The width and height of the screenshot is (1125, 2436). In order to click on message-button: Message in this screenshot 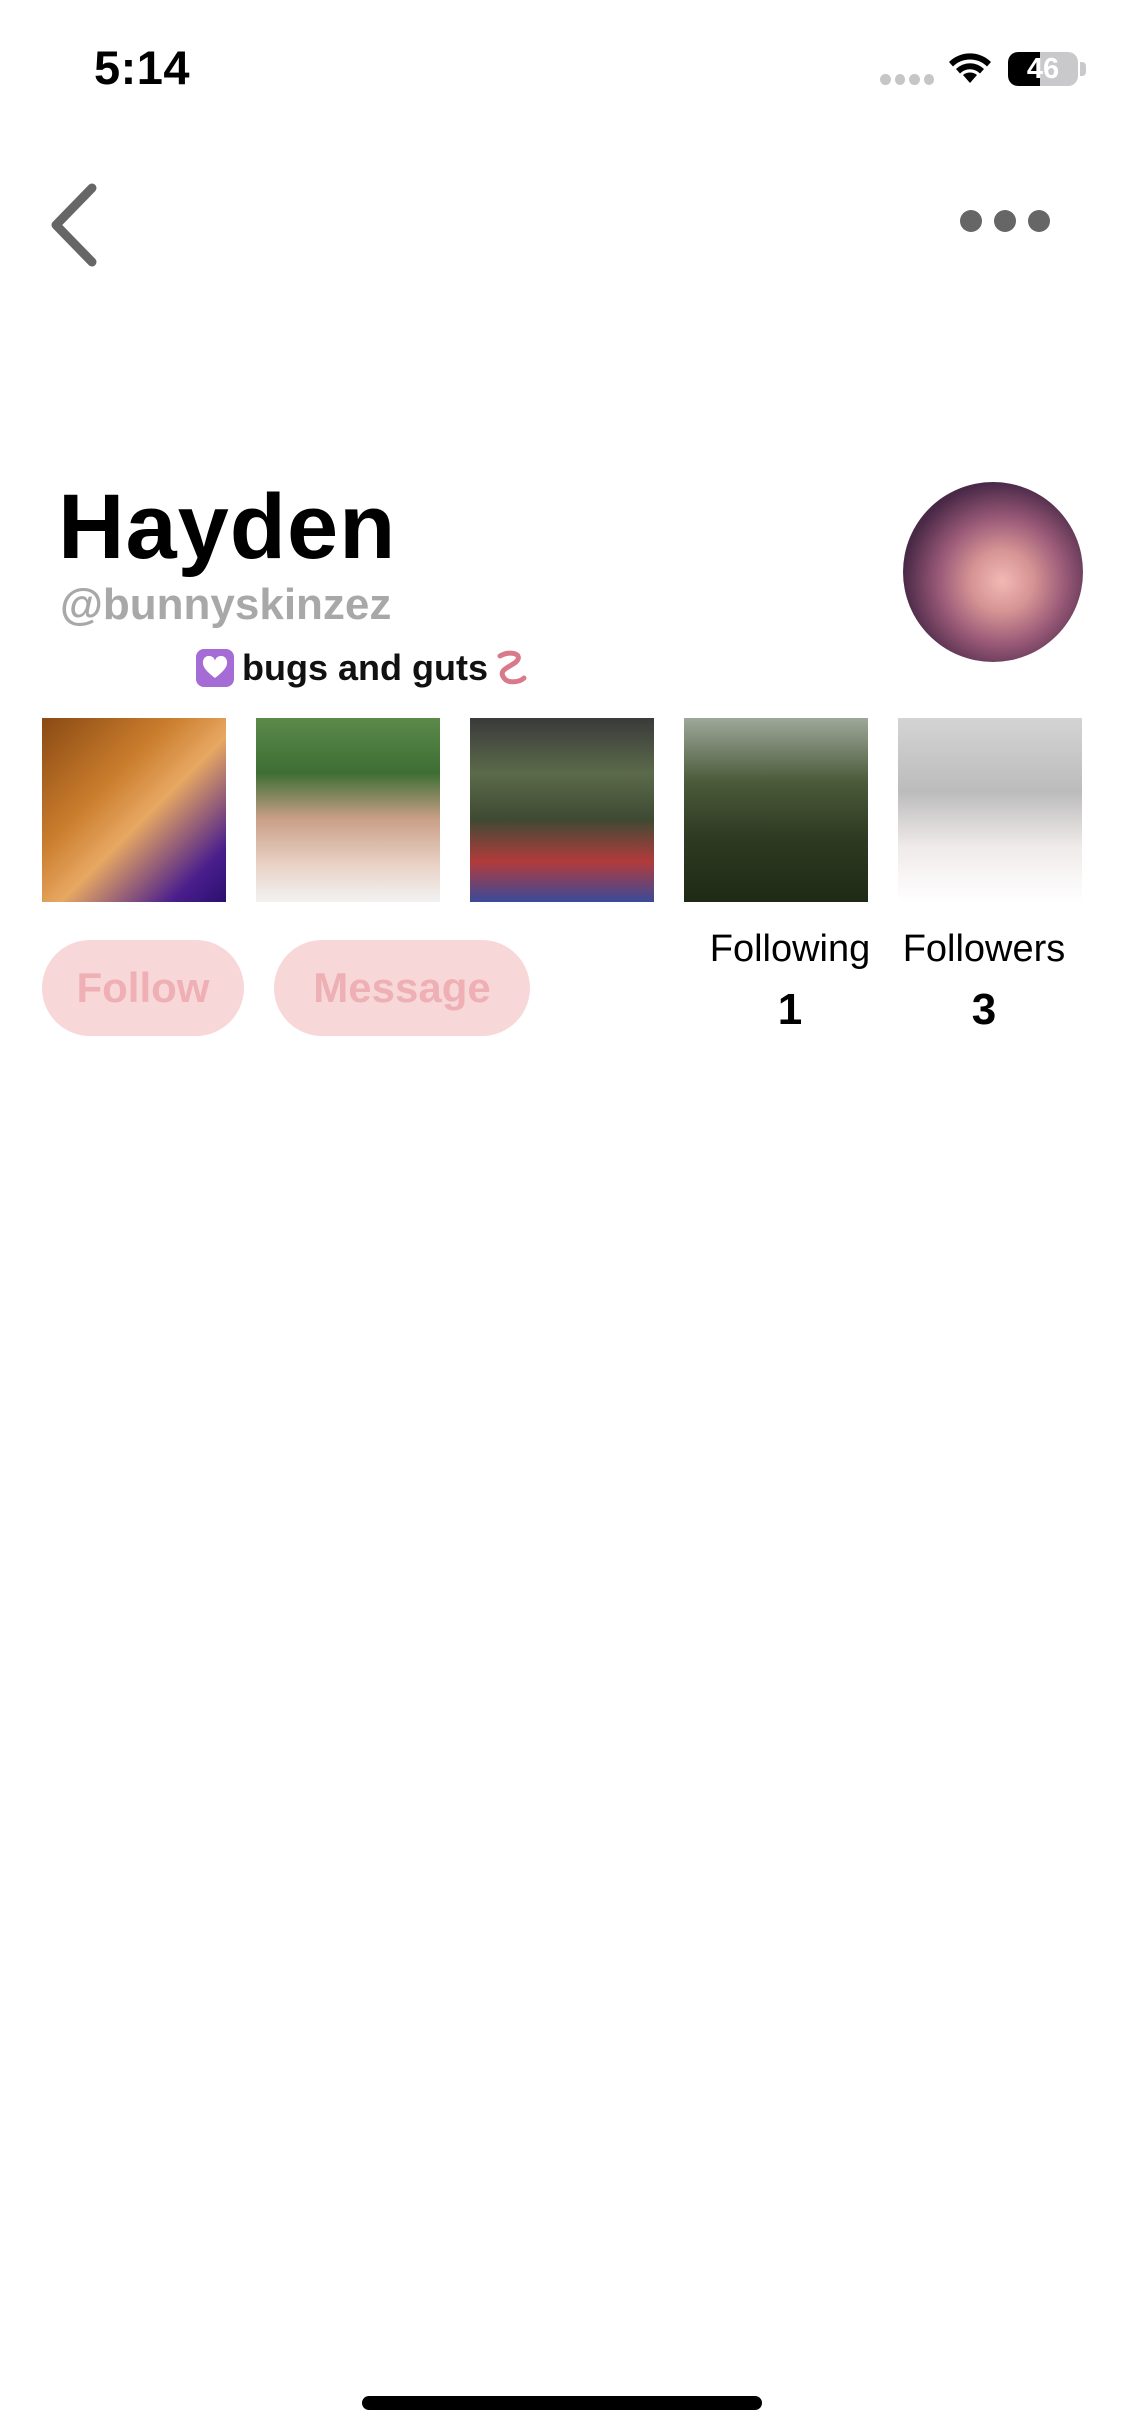, I will do `click(402, 988)`.